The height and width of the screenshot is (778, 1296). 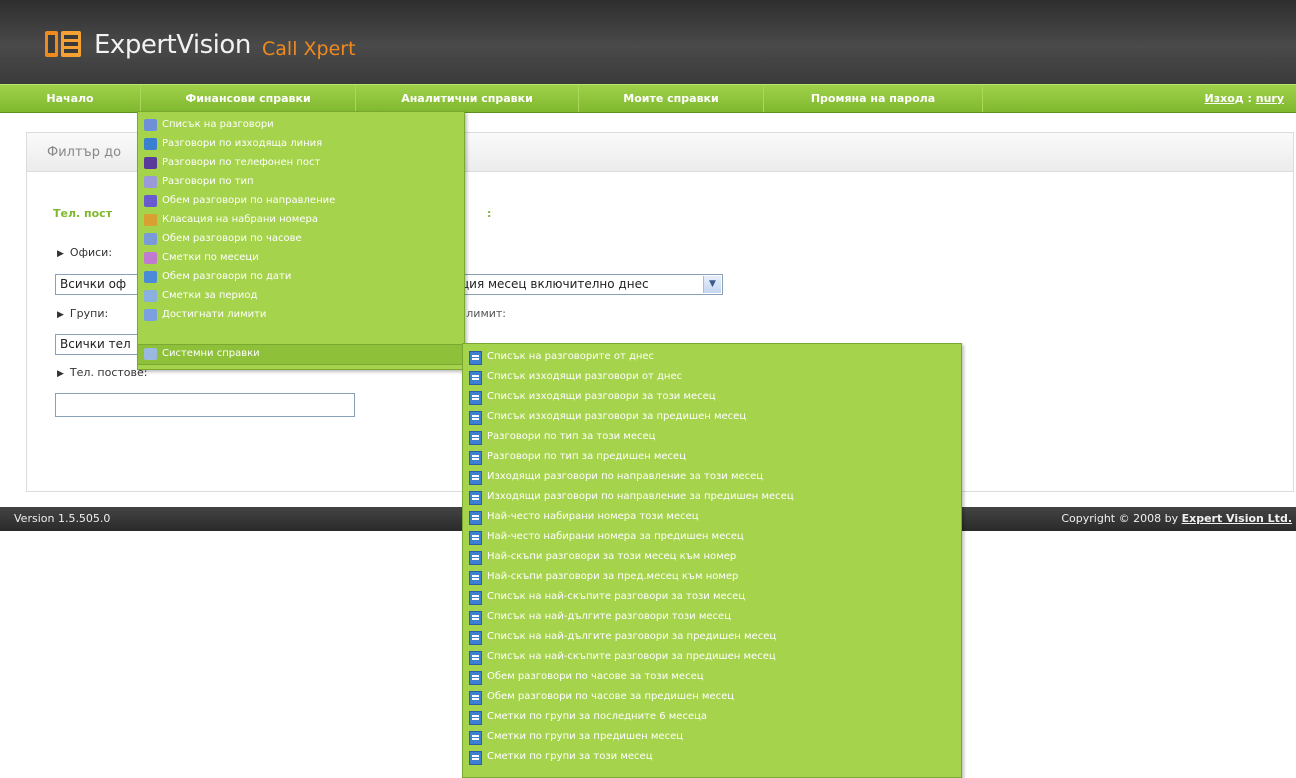 What do you see at coordinates (93, 284) in the screenshot?
I see `offices-select-value: Всички оф` at bounding box center [93, 284].